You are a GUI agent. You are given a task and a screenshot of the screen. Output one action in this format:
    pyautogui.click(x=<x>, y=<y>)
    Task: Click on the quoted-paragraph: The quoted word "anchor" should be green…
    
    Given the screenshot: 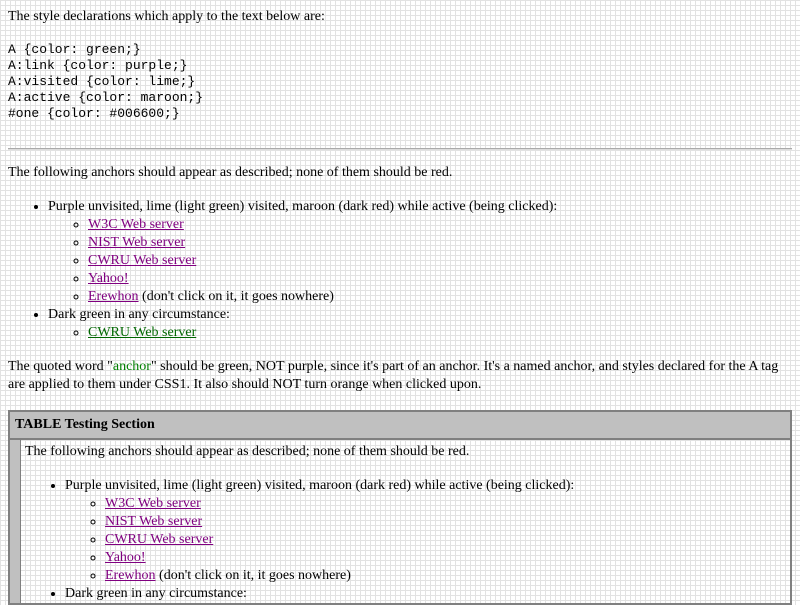 What is the action you would take?
    pyautogui.click(x=400, y=376)
    